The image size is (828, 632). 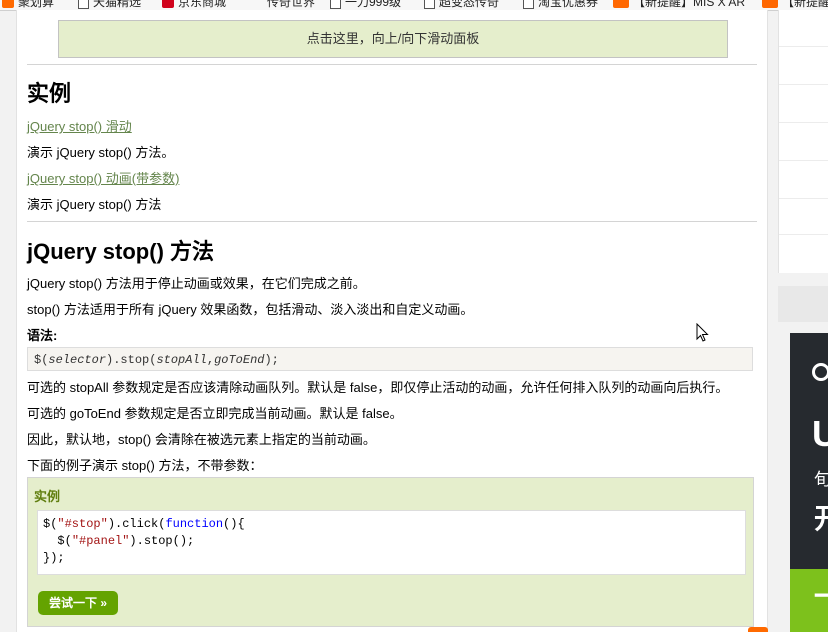 I want to click on jd-icon, so click(x=168, y=4).